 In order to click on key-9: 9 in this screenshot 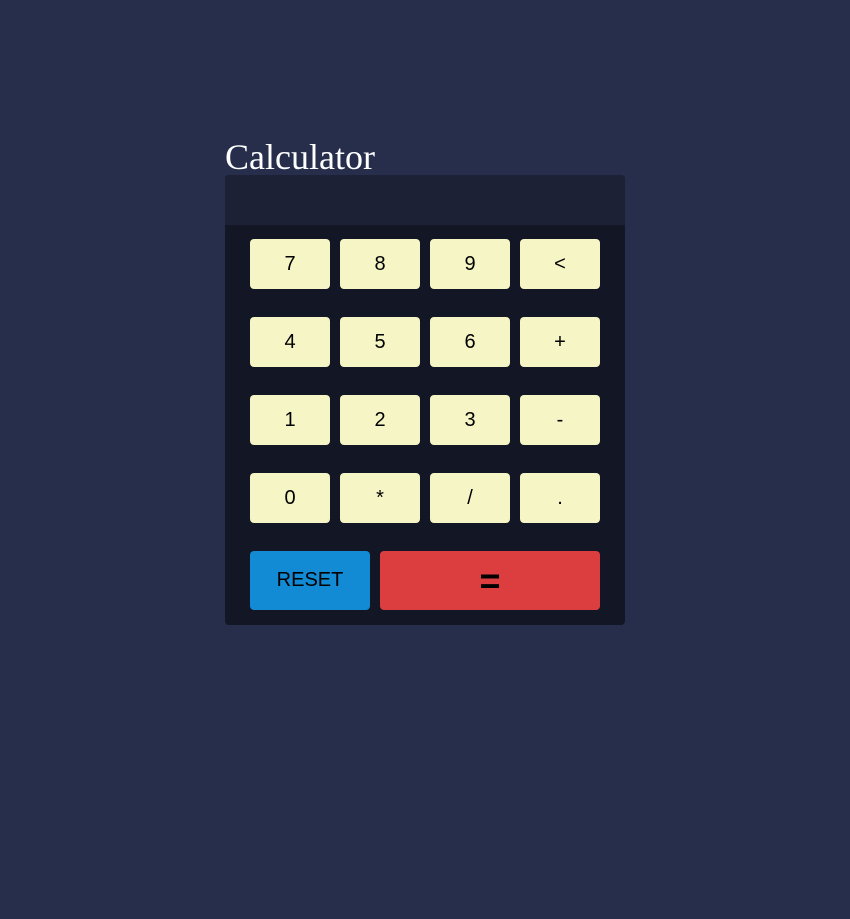, I will do `click(470, 264)`.